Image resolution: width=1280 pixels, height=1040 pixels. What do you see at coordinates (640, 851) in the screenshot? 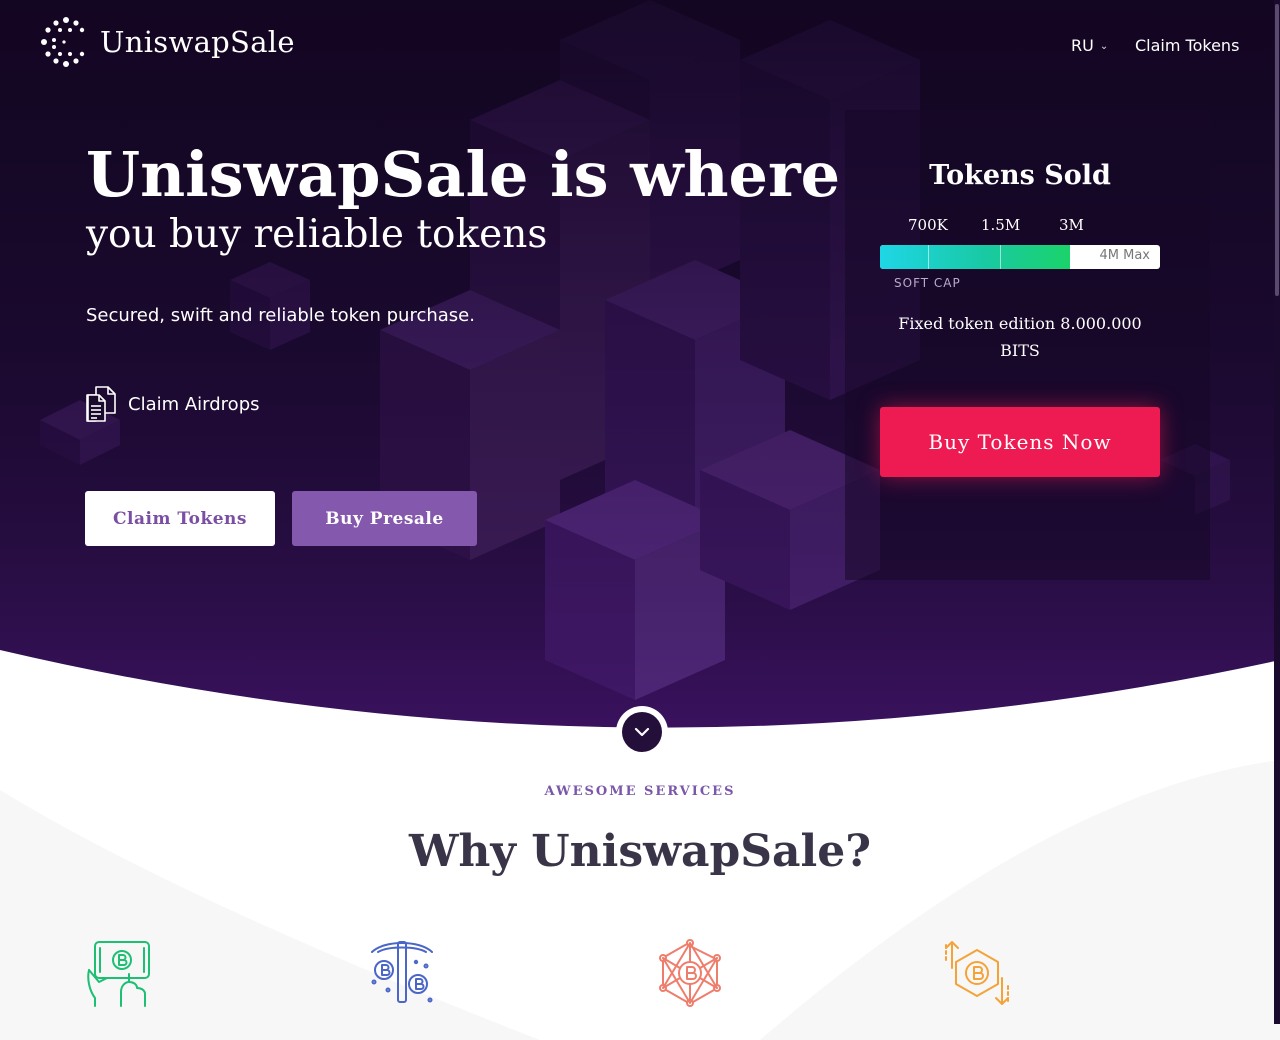
I see `services-title: Why UniswapSale?` at bounding box center [640, 851].